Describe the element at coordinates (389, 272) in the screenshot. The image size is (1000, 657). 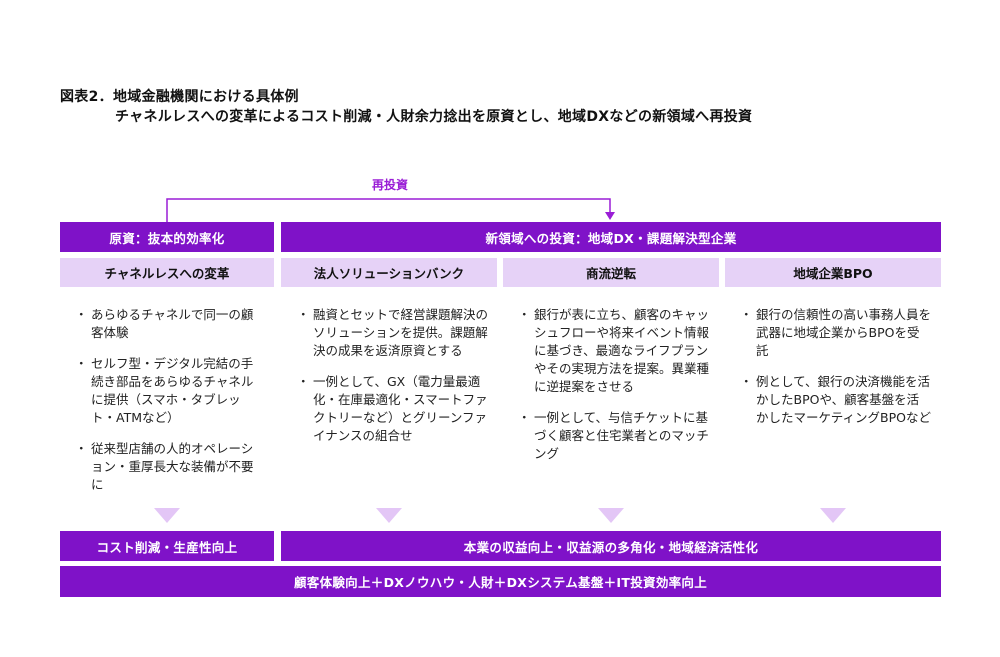
I see `column-title-solution-bank: 法人ソリューションバンク` at that location.